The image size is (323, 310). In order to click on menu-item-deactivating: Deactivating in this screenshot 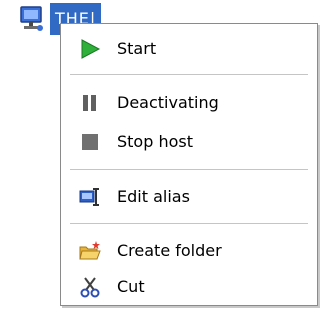, I will do `click(189, 103)`.